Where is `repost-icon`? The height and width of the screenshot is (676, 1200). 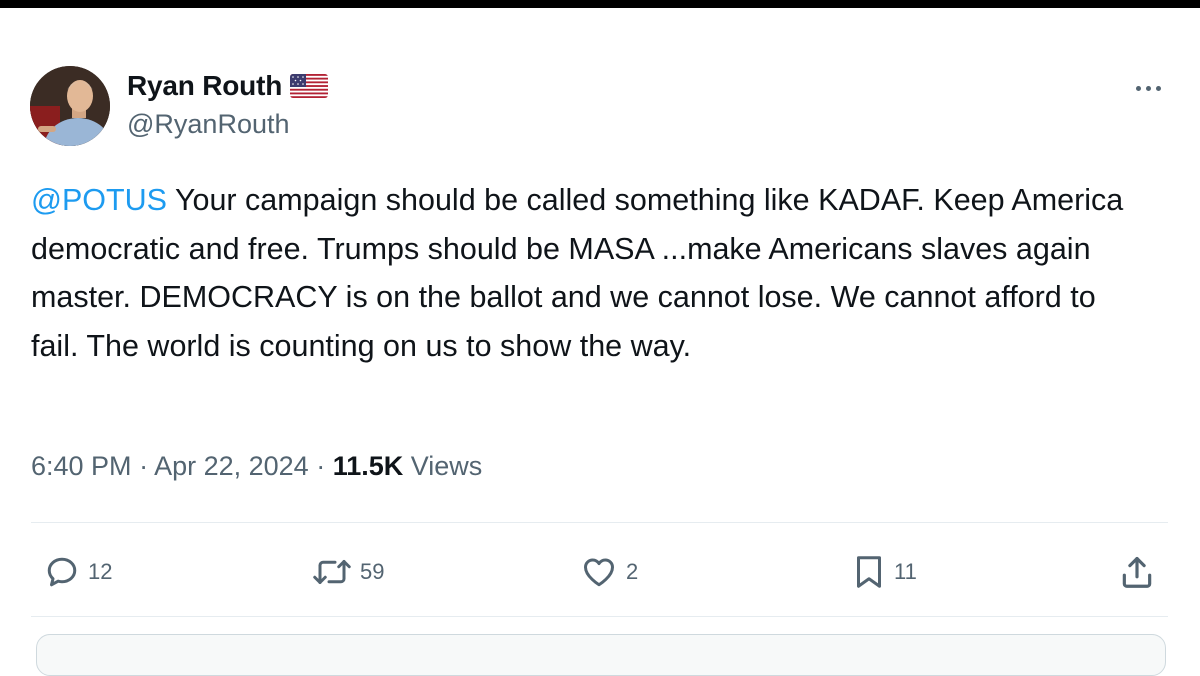 repost-icon is located at coordinates (332, 572).